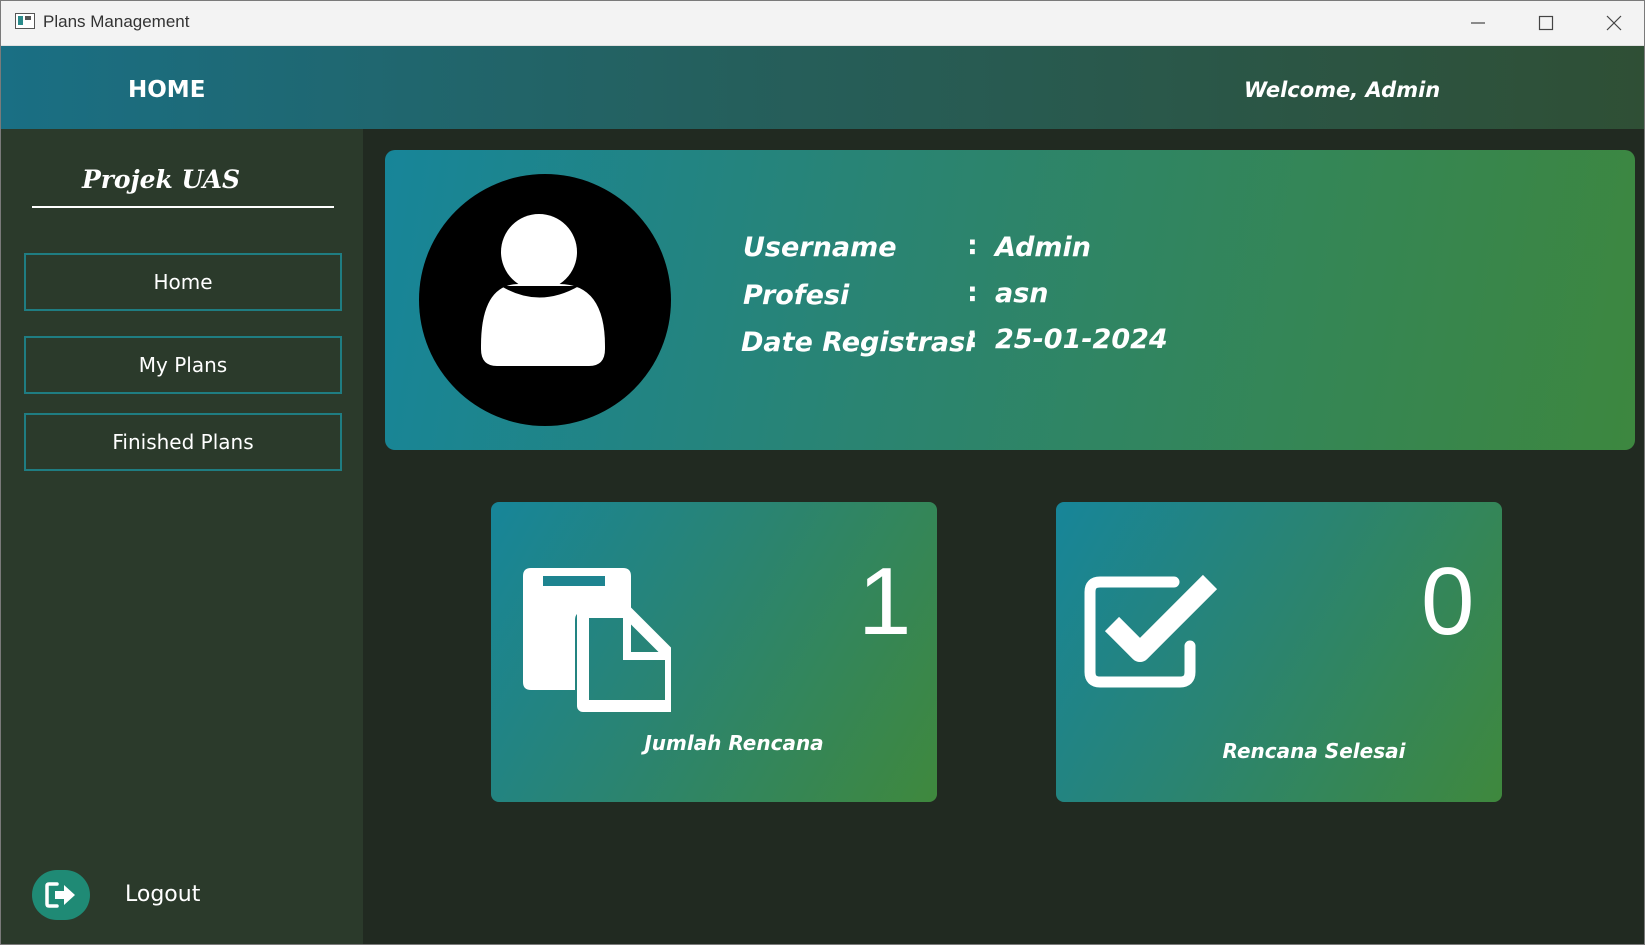 The image size is (1647, 945). I want to click on stat-label: Rencana Selesai, so click(1314, 751).